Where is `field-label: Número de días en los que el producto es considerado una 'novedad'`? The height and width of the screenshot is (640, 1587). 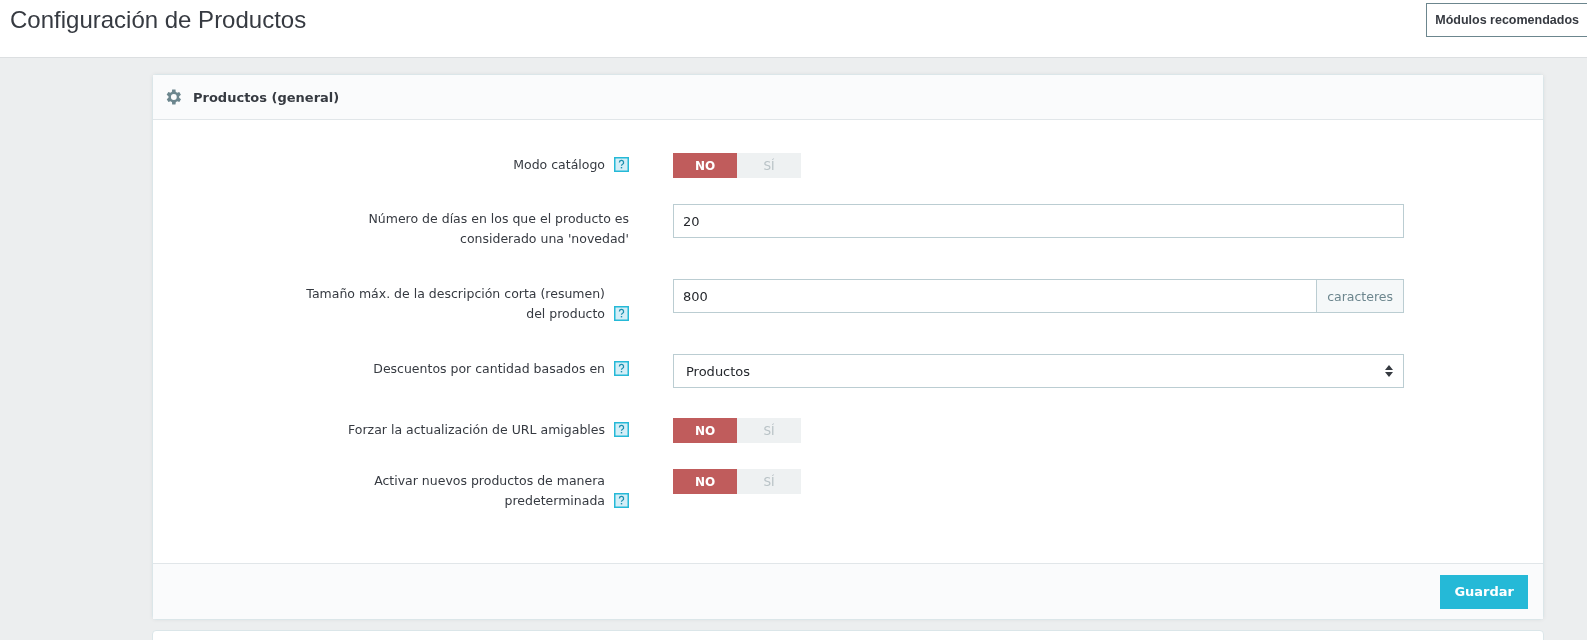
field-label: Número de días en los que el producto es considerado una 'novedad' is located at coordinates (498, 229).